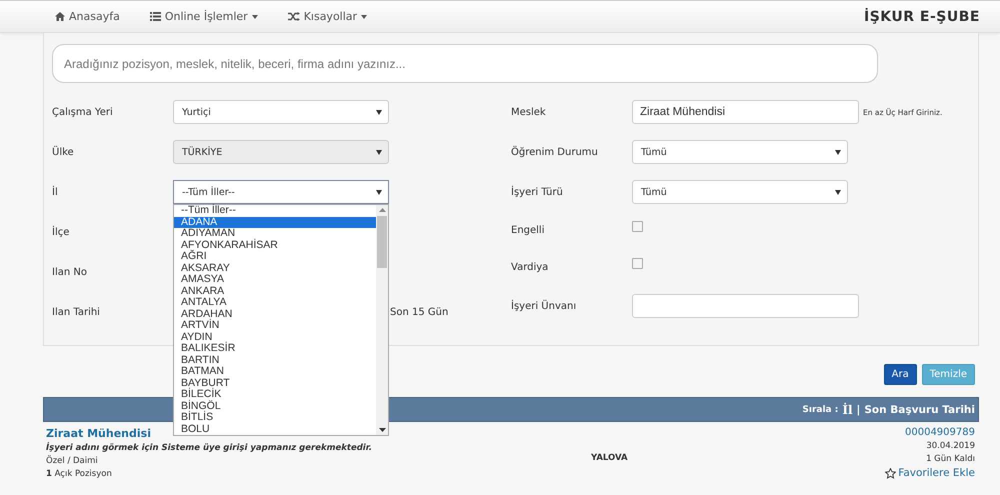 The width and height of the screenshot is (1000, 495). I want to click on job-title-link: Ziraat Mühendisi, so click(98, 433).